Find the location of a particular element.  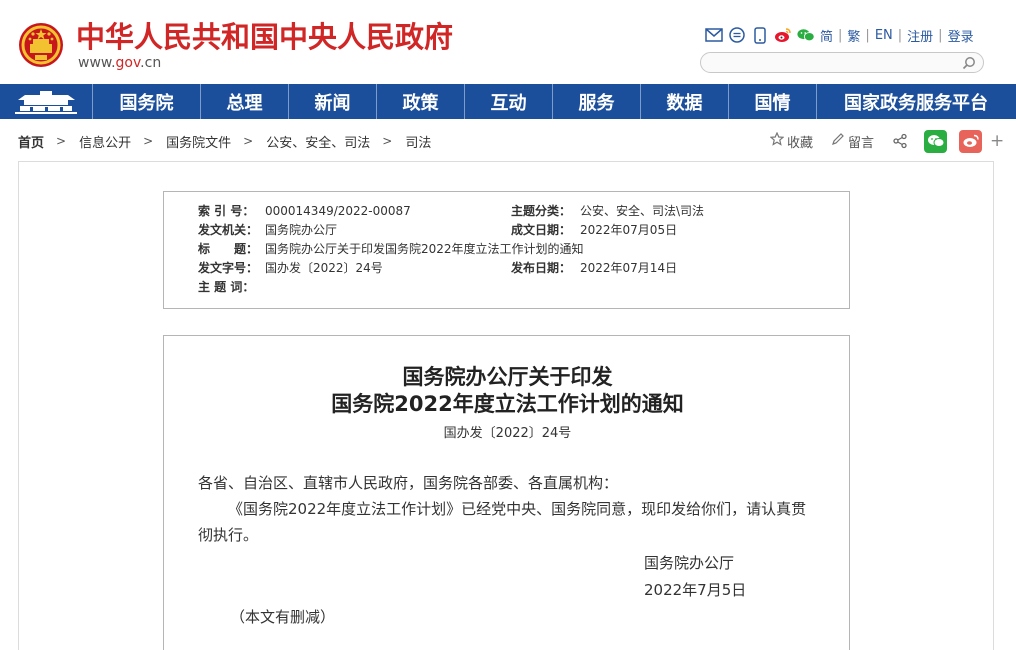

meta-doc-number: 发文字号： 国办发〔2022〕24号 is located at coordinates (290, 268).